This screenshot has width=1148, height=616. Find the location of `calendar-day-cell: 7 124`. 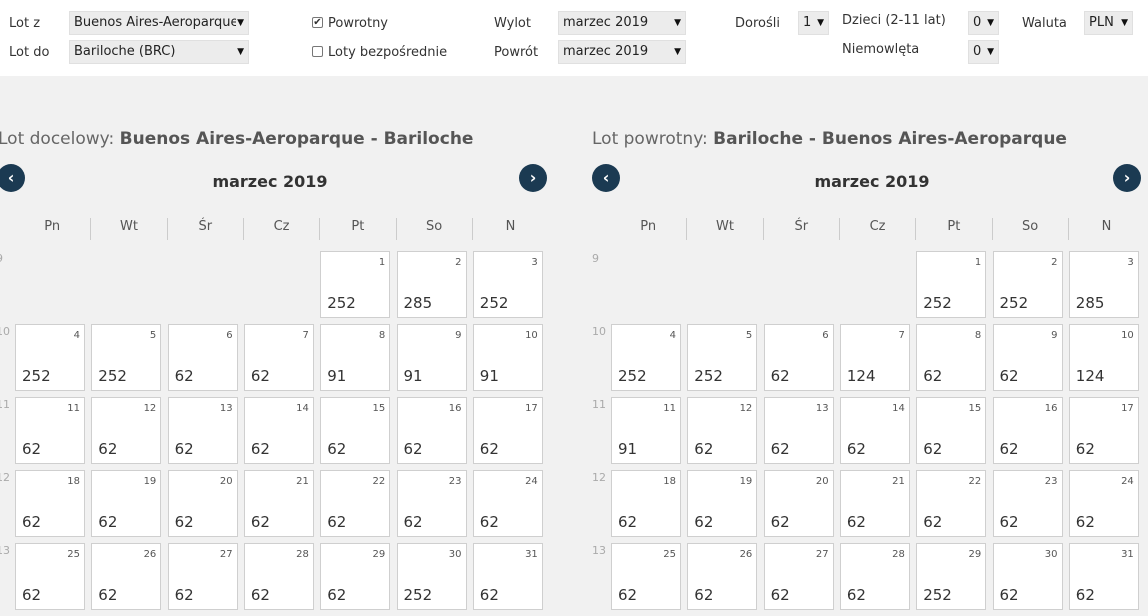

calendar-day-cell: 7 124 is located at coordinates (874, 357).